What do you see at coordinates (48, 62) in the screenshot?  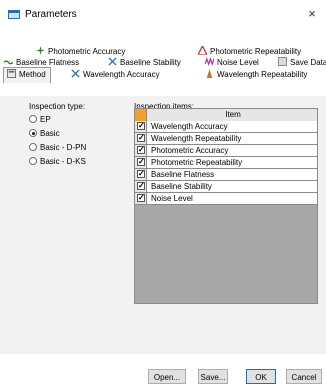 I see `tab-label: Baseline Flatness` at bounding box center [48, 62].